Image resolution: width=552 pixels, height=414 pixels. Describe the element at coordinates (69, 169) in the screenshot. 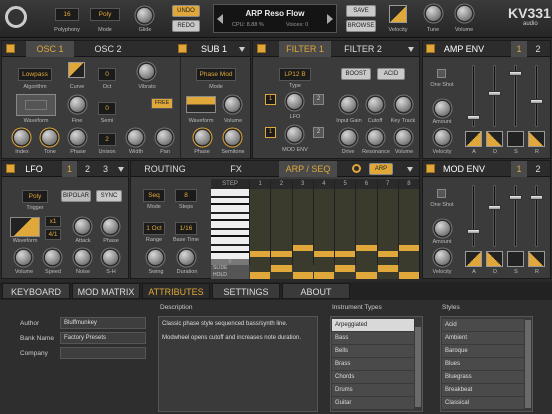

I see `lfo-tab-1: 1` at that location.